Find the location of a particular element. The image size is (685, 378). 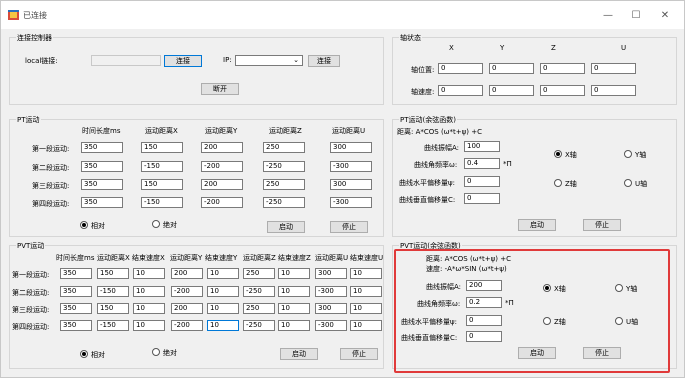

pvt-row3-z: 250 is located at coordinates (259, 308).